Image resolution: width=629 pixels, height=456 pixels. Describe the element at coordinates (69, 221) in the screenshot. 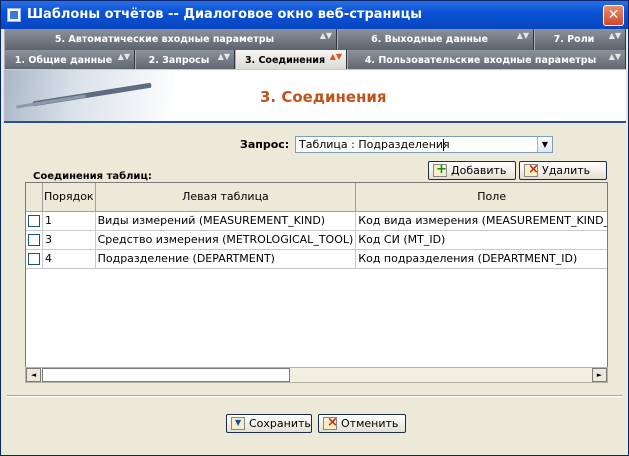

I see `cell-order: 1` at that location.